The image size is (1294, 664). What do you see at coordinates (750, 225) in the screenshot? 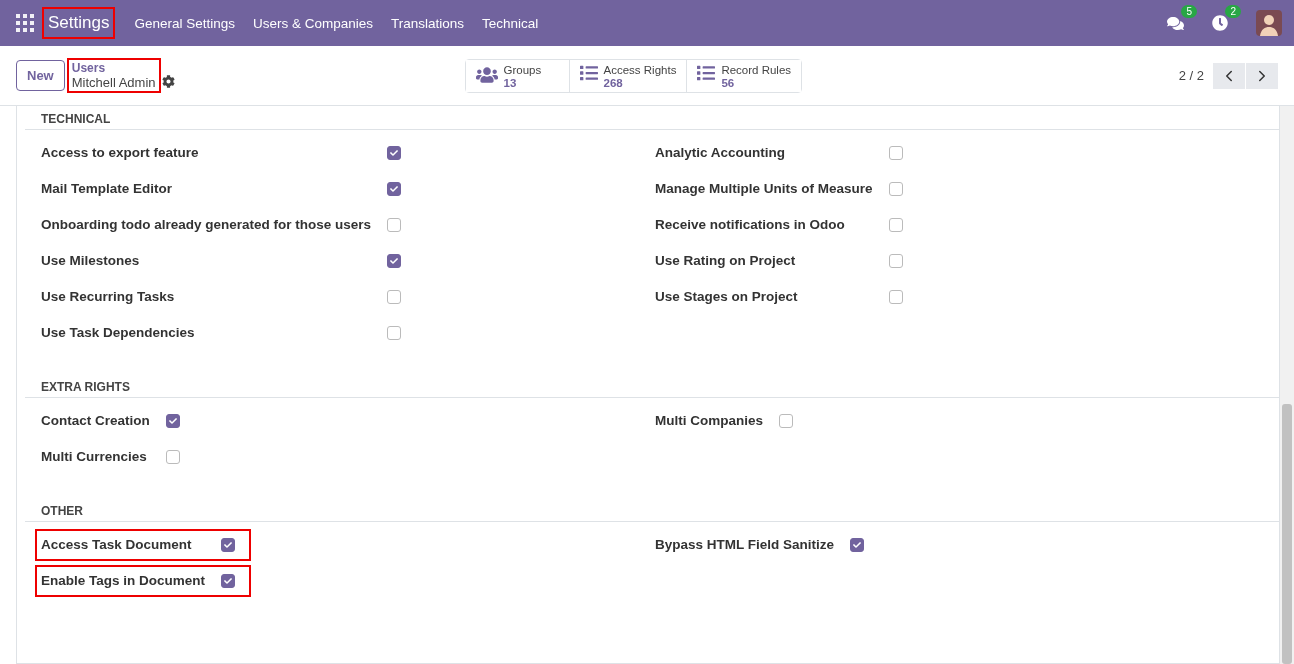
I see `field-label: Receive notifications in Odoo` at bounding box center [750, 225].